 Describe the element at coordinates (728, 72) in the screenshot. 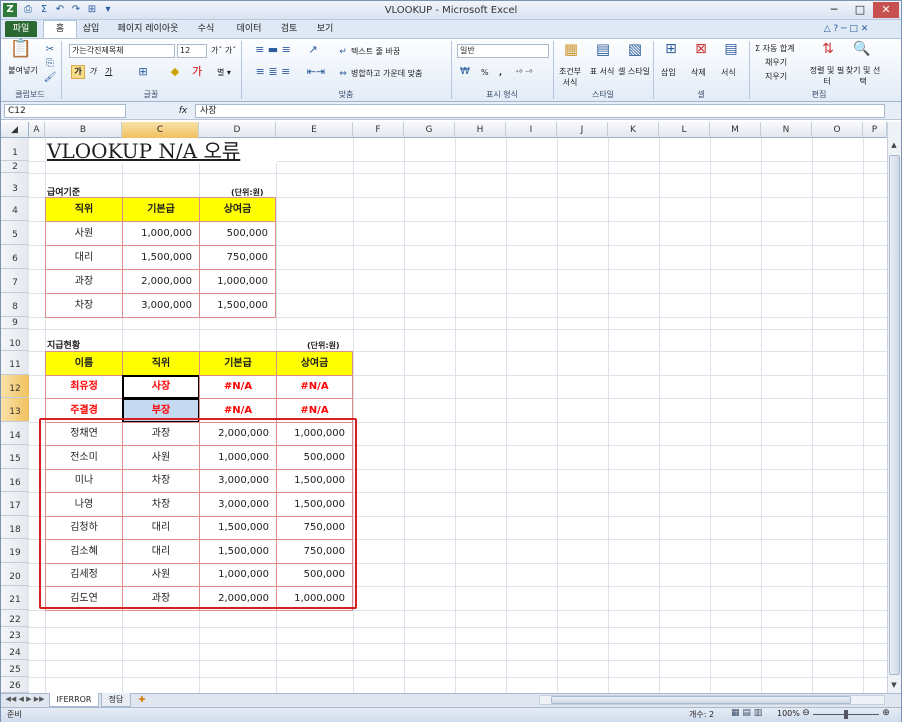

I see `format-cells-button: 서식` at that location.